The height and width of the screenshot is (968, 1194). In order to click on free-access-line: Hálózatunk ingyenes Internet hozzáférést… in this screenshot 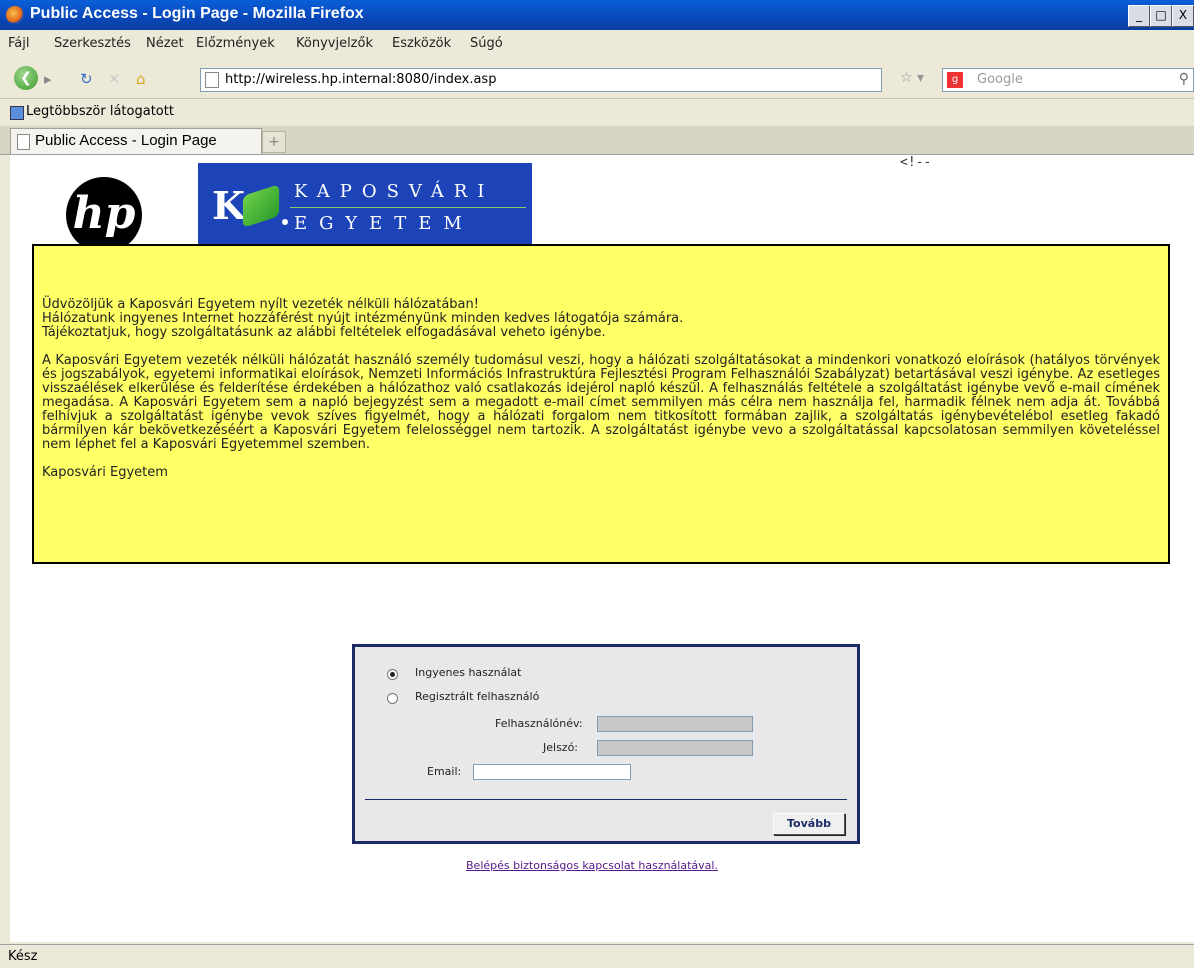, I will do `click(363, 318)`.